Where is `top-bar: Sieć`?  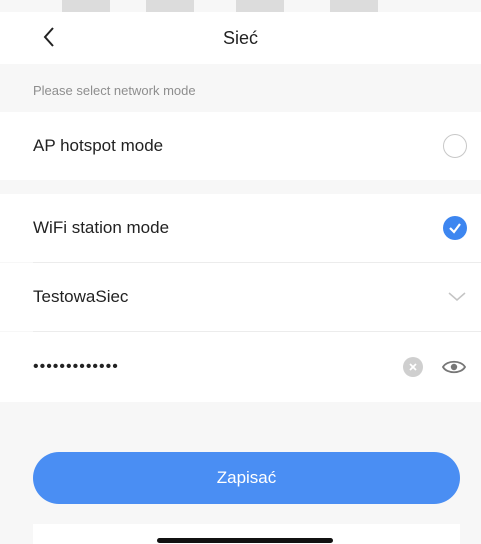 top-bar: Sieć is located at coordinates (240, 38).